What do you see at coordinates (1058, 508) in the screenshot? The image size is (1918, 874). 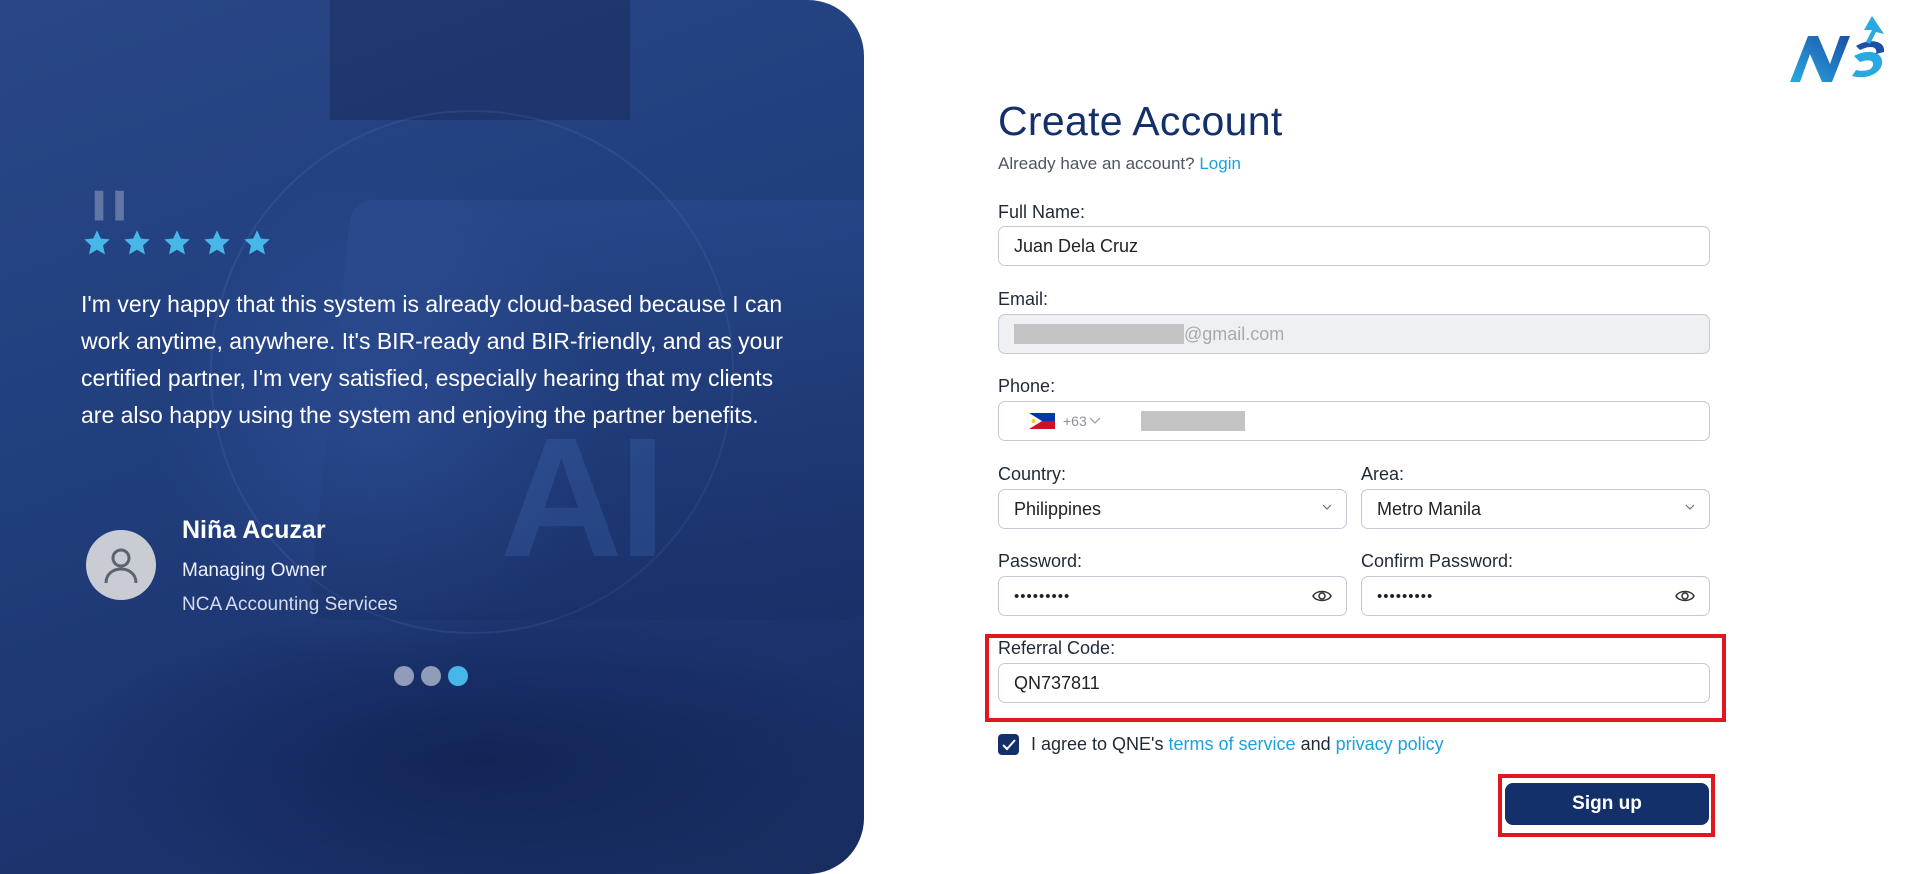 I see `country-value: Philippines` at bounding box center [1058, 508].